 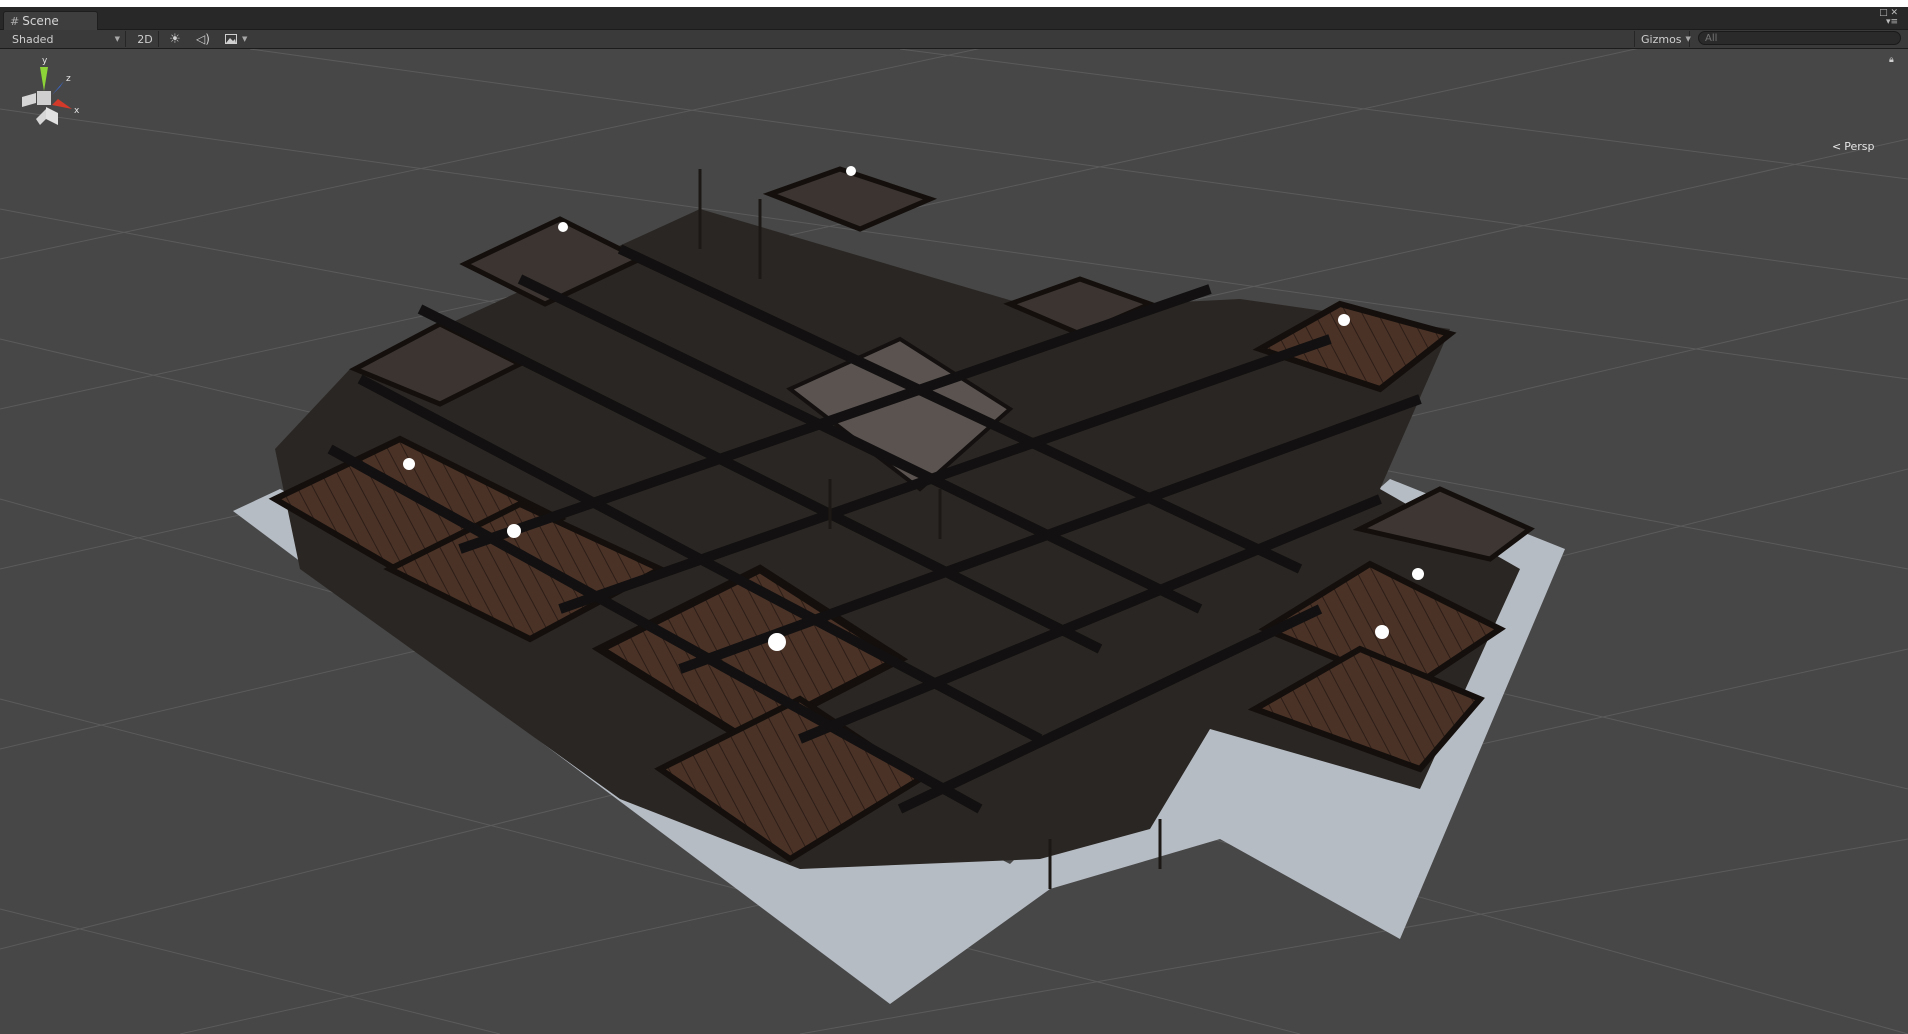 I want to click on speaker-icon: ◁), so click(x=203, y=39).